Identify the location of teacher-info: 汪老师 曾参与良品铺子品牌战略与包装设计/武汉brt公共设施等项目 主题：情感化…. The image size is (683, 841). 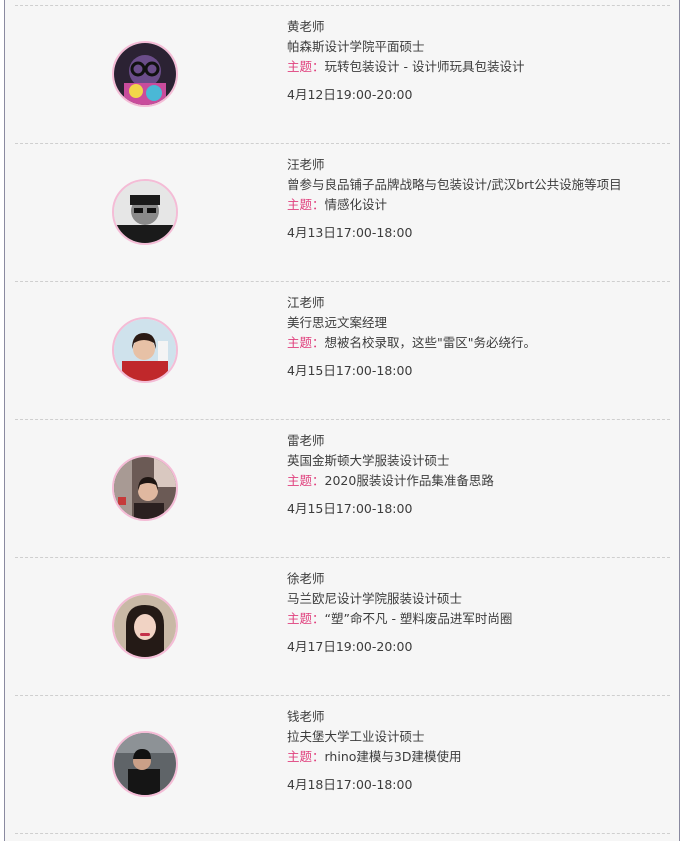
(454, 199).